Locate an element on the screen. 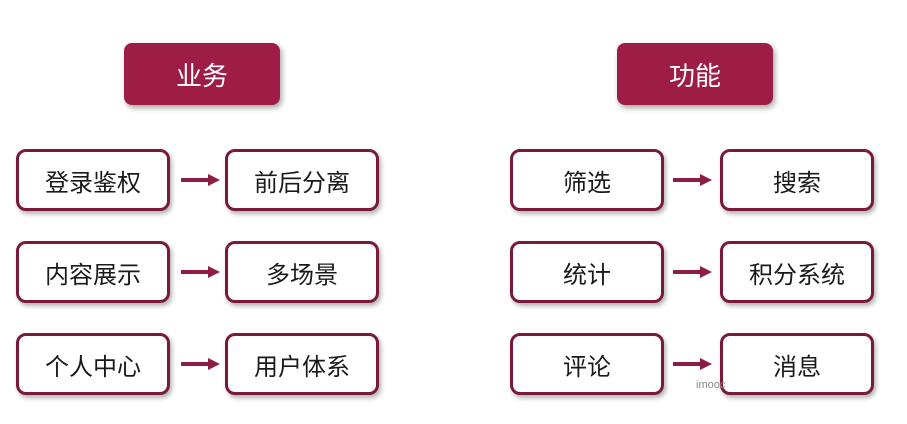 The image size is (907, 424). right-row-3-to-box: 消息 is located at coordinates (797, 364).